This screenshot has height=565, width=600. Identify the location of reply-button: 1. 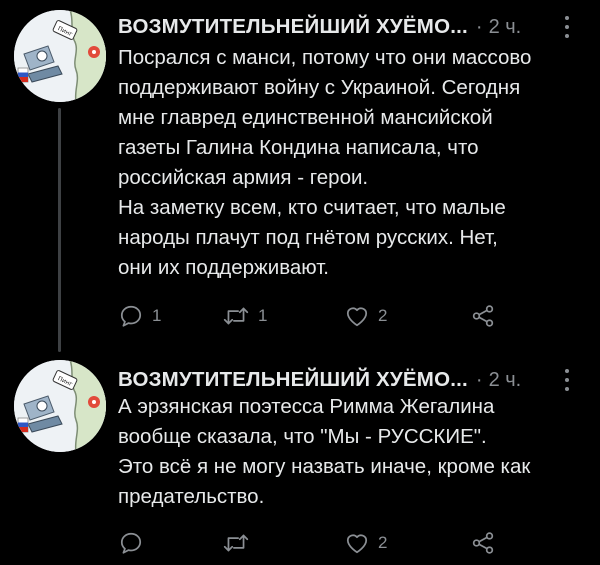
(139, 316).